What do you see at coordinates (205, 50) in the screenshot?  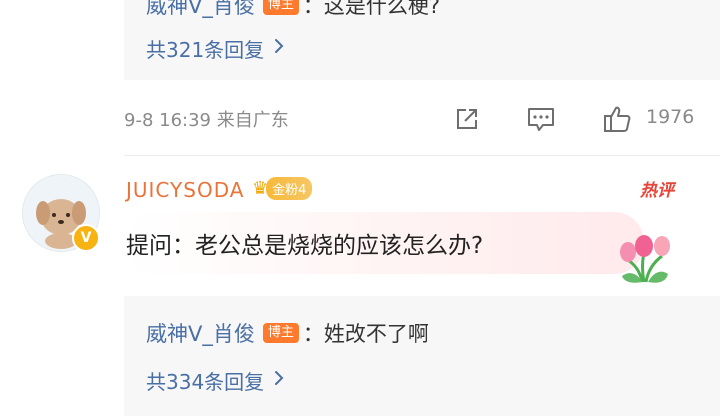 I see `reply-count-label: 共321条回复` at bounding box center [205, 50].